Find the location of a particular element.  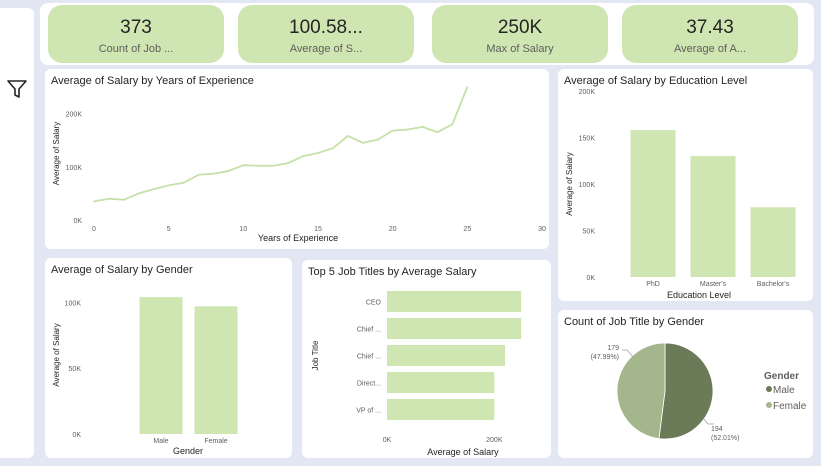

legend-item: Female is located at coordinates (790, 406).